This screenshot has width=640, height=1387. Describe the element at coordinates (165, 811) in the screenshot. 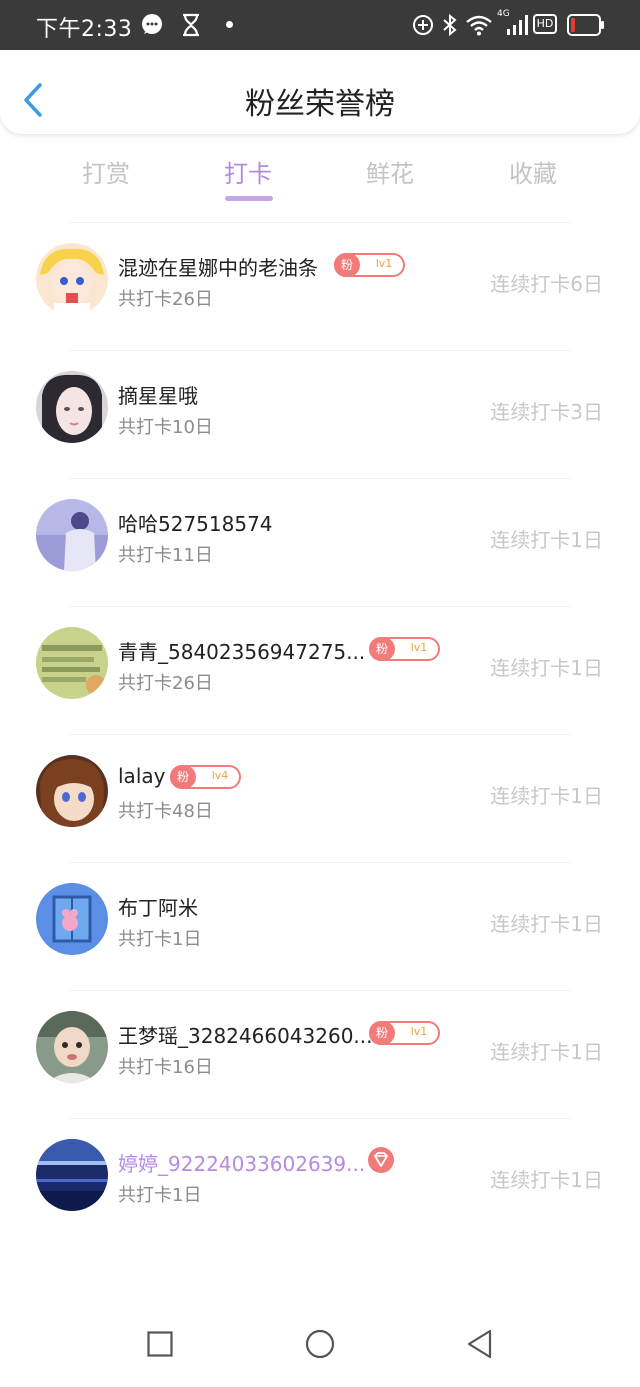

I see `total-checkins: 共打卡48日` at that location.